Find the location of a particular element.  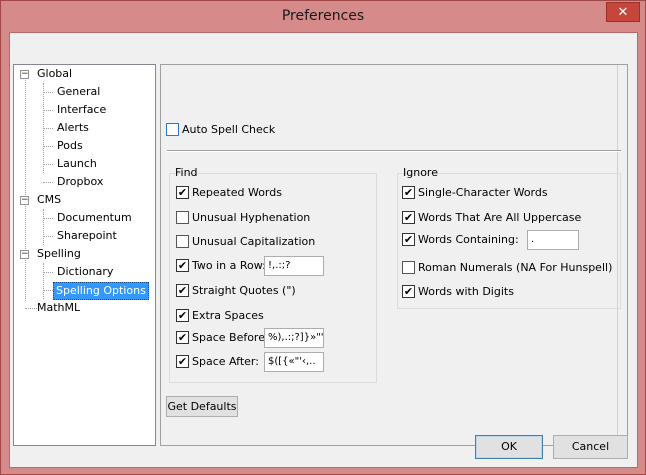

tree-item-label: Spelling is located at coordinates (59, 253).